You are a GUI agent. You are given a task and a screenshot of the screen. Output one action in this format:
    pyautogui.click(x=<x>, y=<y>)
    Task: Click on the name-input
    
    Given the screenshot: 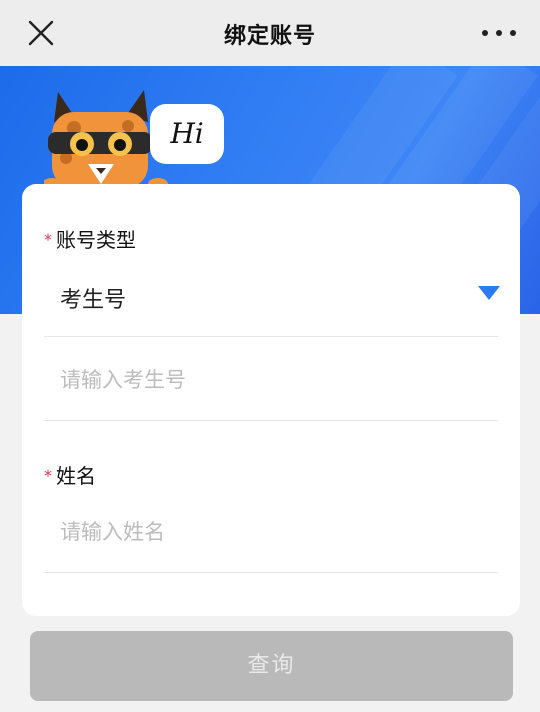 What is the action you would take?
    pyautogui.click(x=270, y=532)
    